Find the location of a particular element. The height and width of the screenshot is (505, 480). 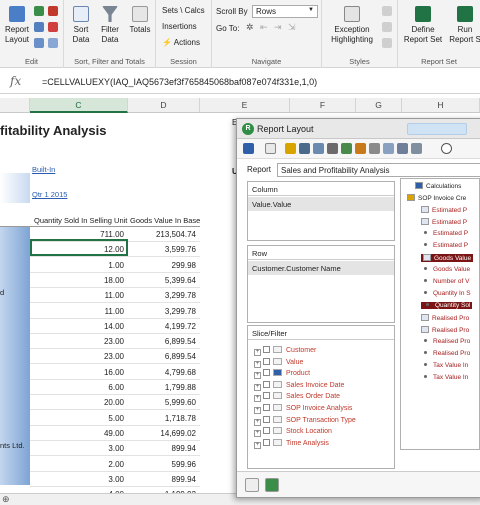

table-row: 11.00 3,299.78 is located at coordinates (115, 296).